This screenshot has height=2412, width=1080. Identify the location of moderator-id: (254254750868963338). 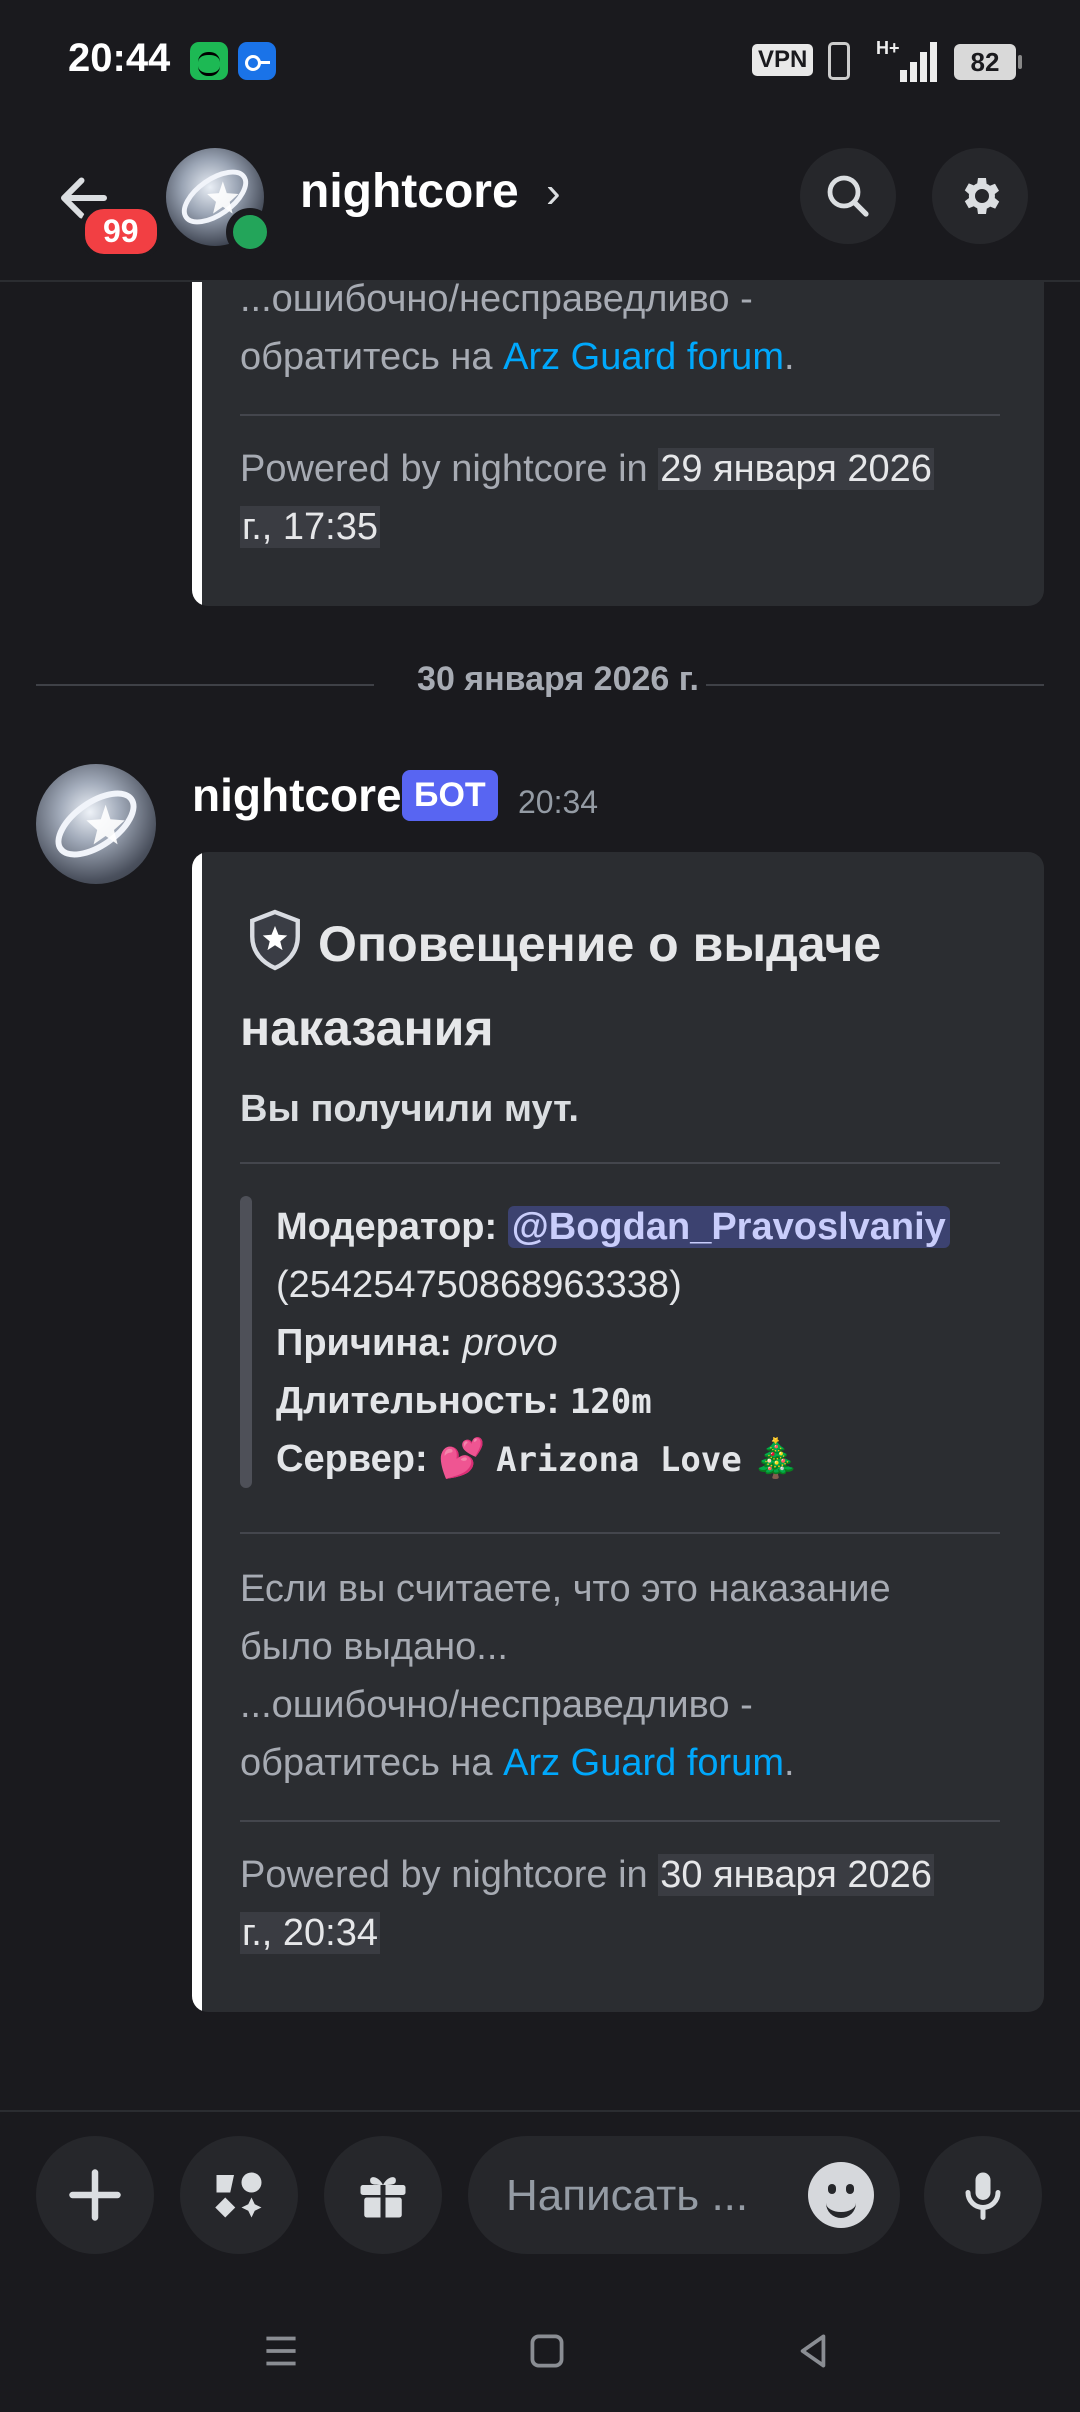
(479, 1285).